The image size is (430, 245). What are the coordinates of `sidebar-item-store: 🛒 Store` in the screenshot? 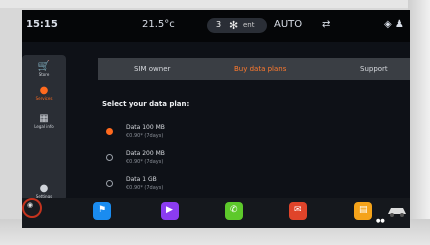 It's located at (44, 69).